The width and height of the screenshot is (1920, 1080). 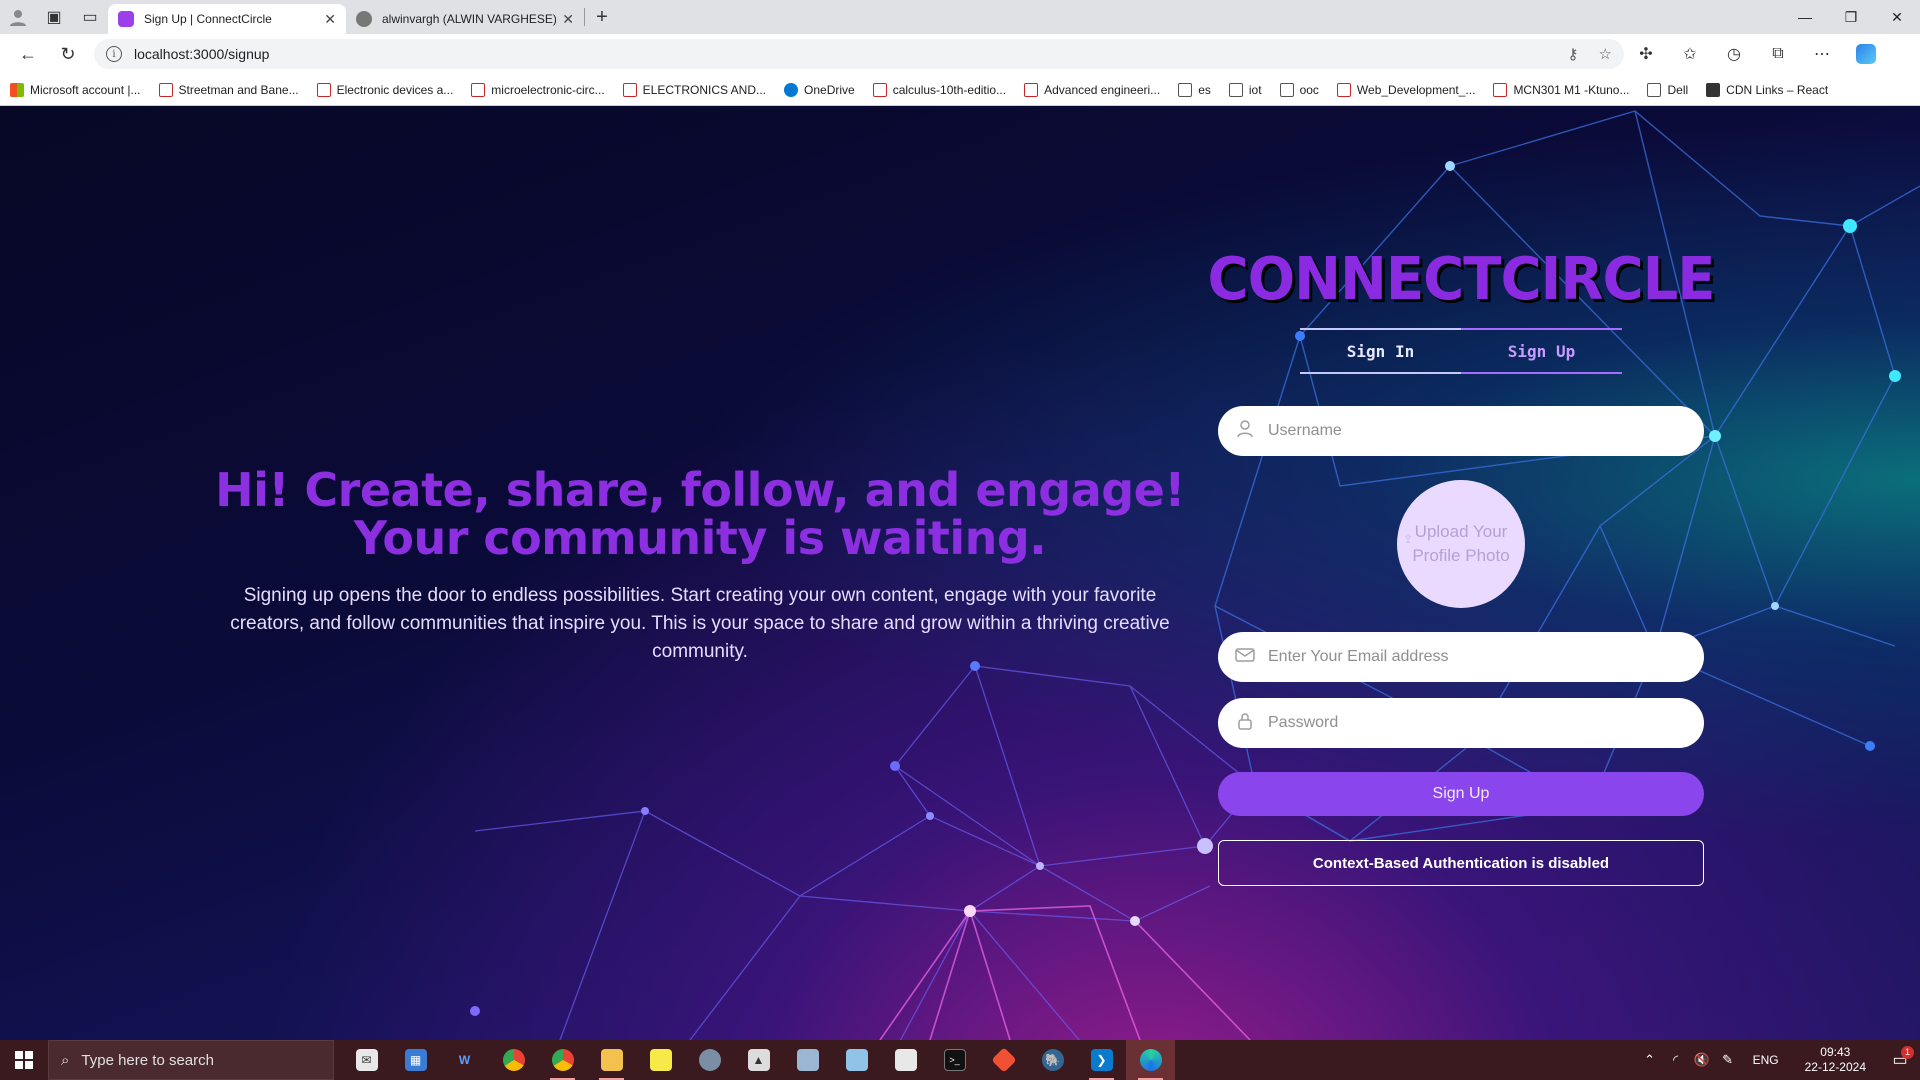 I want to click on wps-app-icon: W, so click(x=464, y=1060).